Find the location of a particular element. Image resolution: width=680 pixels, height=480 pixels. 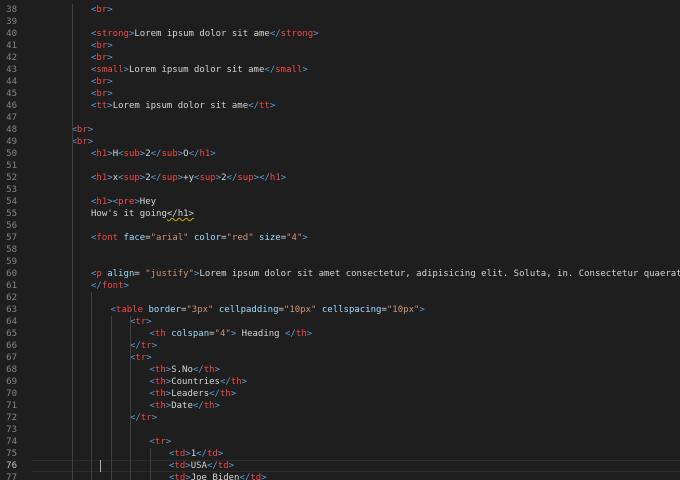

code-line: <td>Joe Biden</td> is located at coordinates (218, 476).